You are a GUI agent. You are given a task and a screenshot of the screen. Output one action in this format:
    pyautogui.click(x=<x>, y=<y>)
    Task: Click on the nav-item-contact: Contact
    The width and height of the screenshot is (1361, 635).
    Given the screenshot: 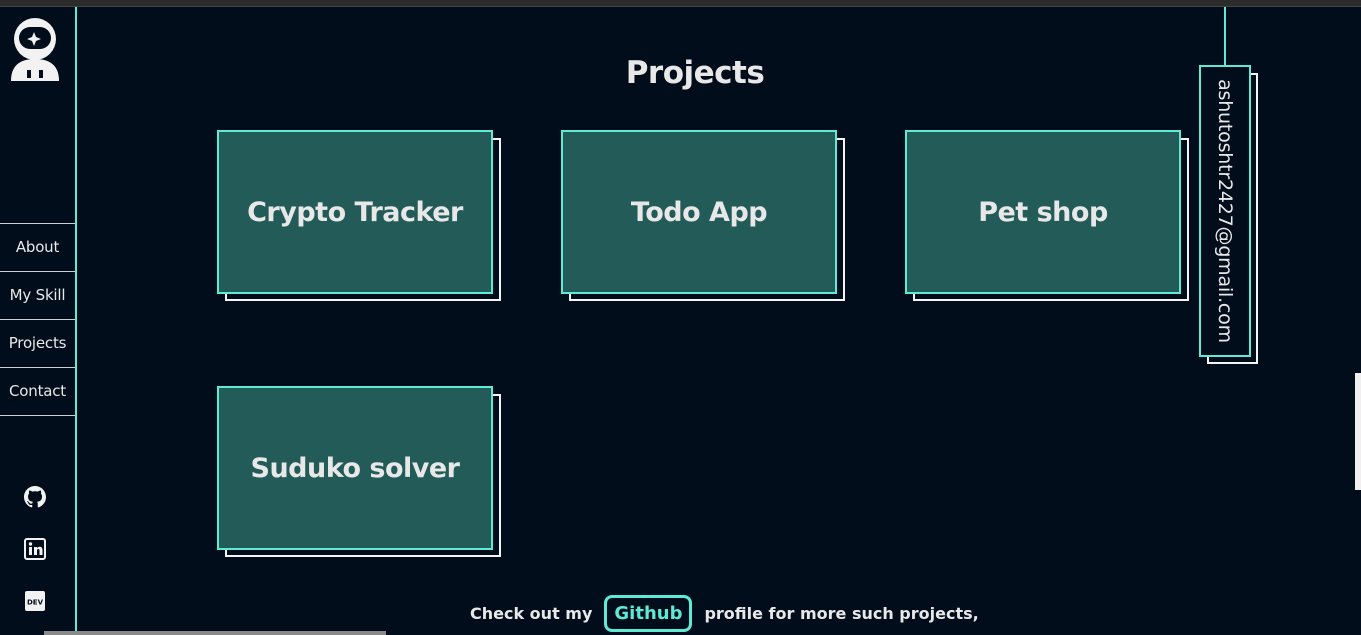 What is the action you would take?
    pyautogui.click(x=37, y=392)
    